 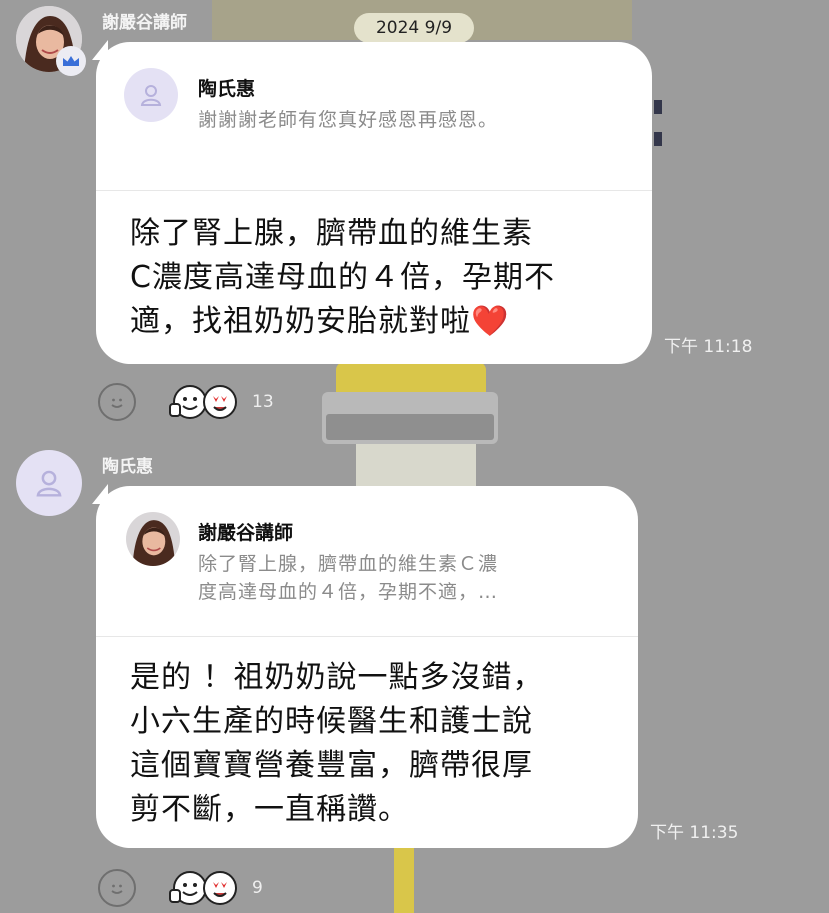 What do you see at coordinates (410, 427) in the screenshot?
I see `wallpaper-bottle-band` at bounding box center [410, 427].